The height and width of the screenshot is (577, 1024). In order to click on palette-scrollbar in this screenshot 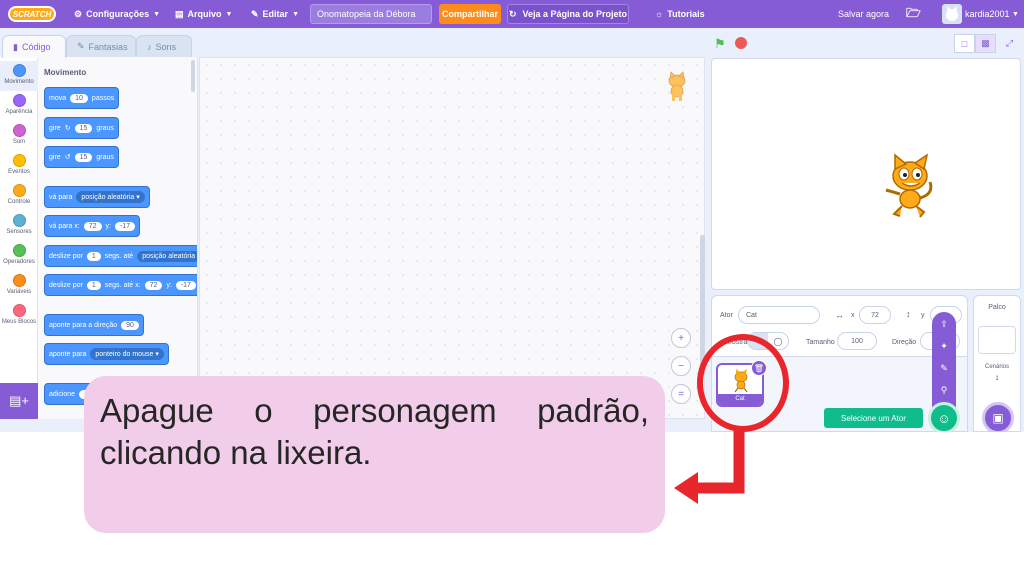, I will do `click(193, 76)`.